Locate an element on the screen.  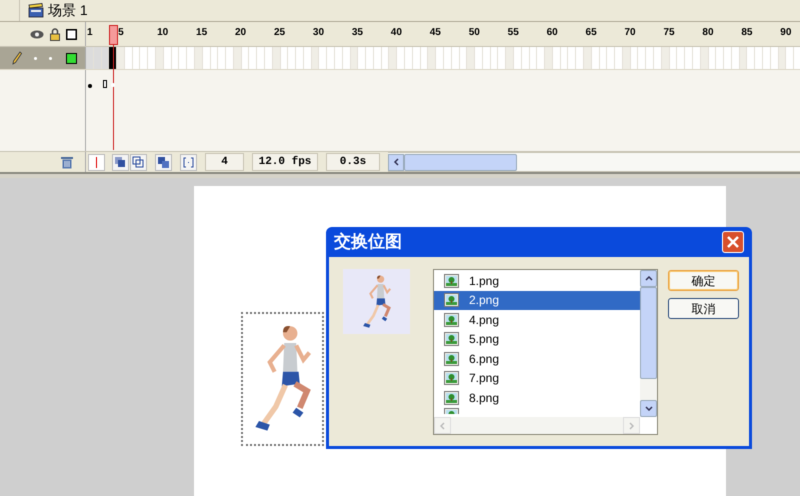
layer-row is located at coordinates (43, 58).